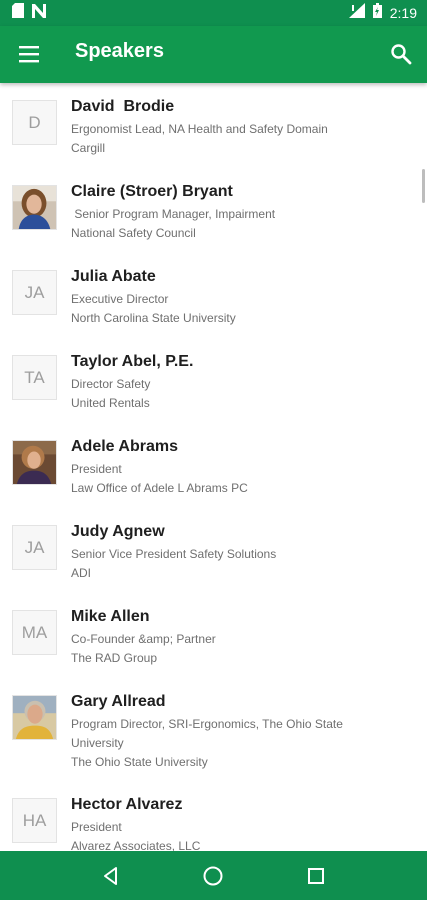 This screenshot has height=900, width=427. What do you see at coordinates (111, 876) in the screenshot?
I see `back-icon` at bounding box center [111, 876].